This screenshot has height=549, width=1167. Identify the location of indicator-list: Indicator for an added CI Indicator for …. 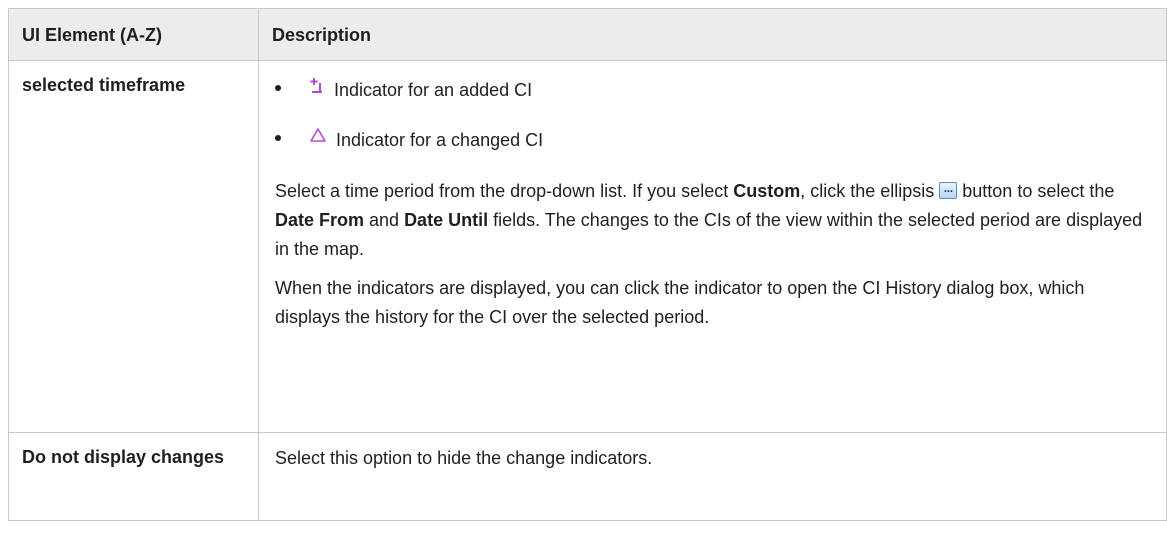
(712, 117).